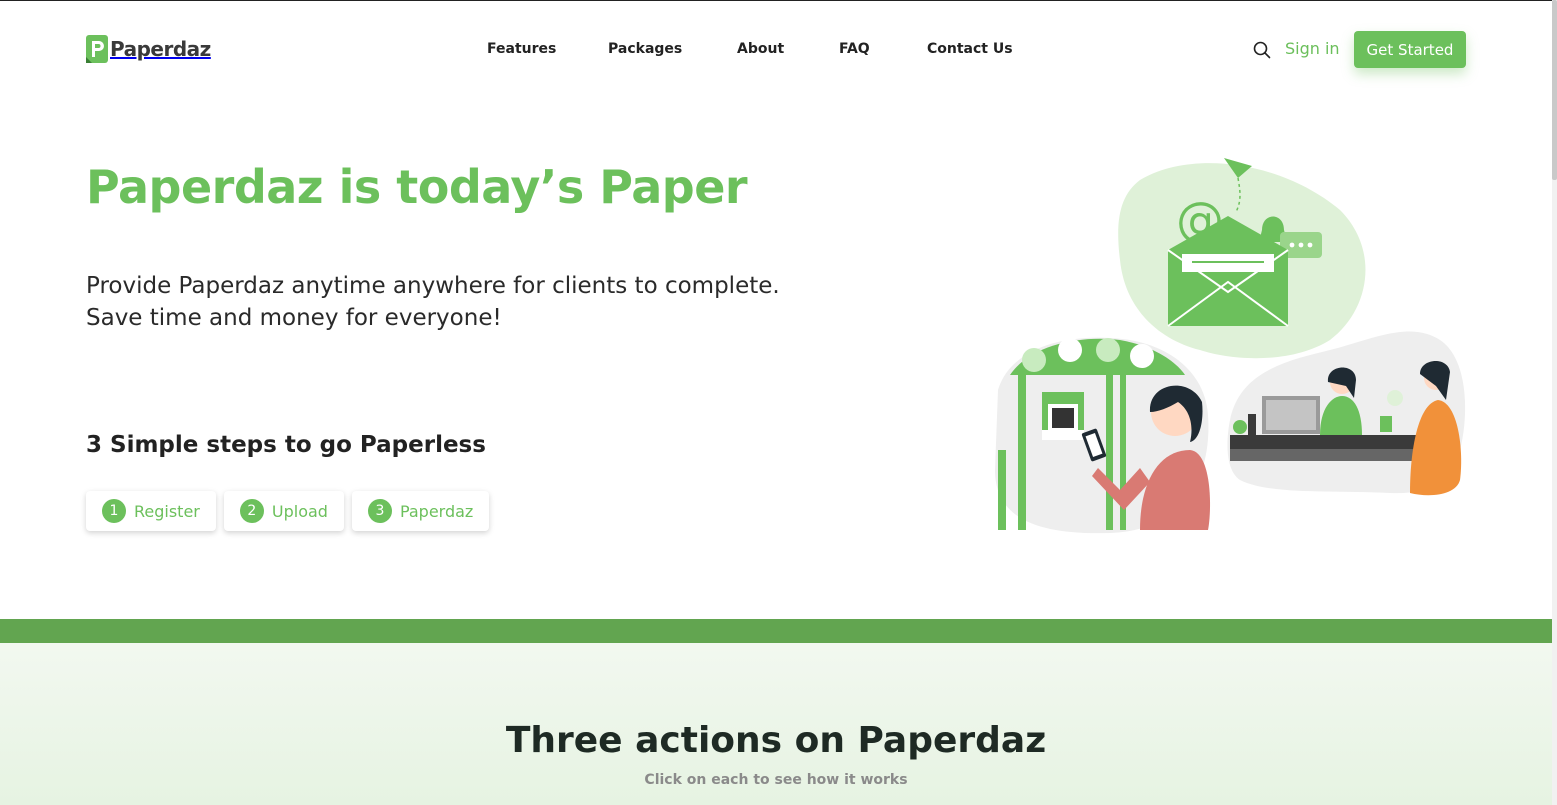  What do you see at coordinates (299, 511) in the screenshot?
I see `step-label: Upload` at bounding box center [299, 511].